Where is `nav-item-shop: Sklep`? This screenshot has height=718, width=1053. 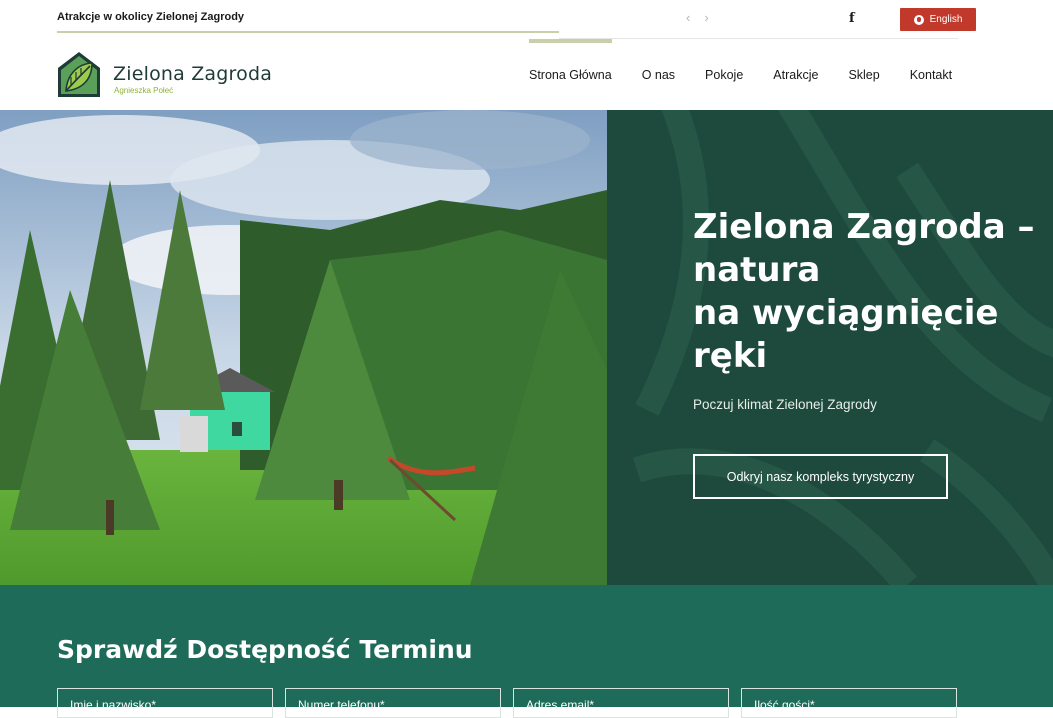 nav-item-shop: Sklep is located at coordinates (863, 74).